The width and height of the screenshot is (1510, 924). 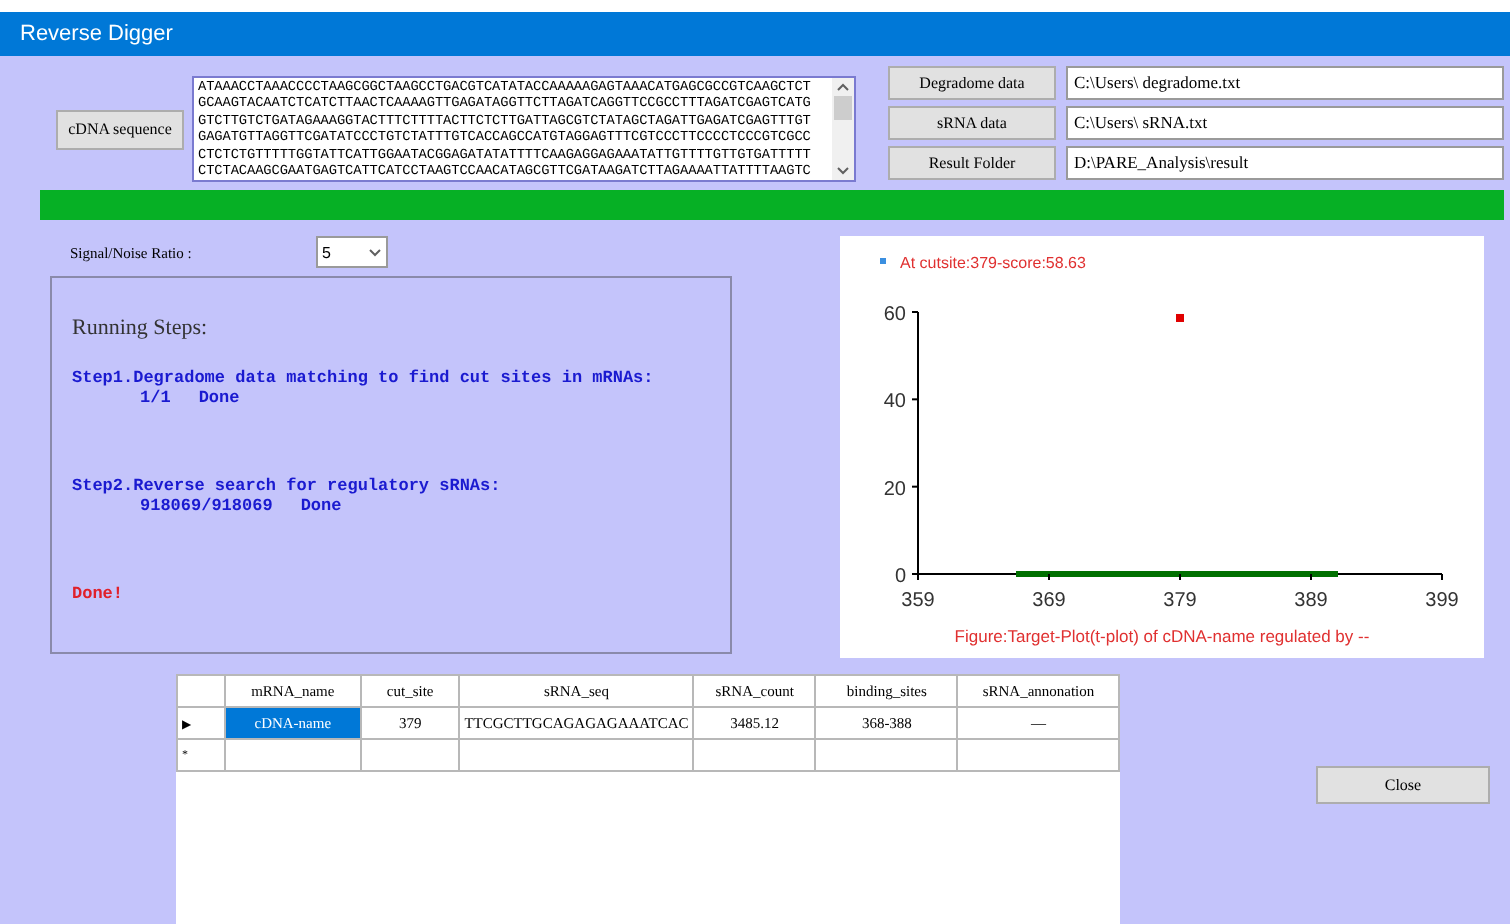 I want to click on done-message: Done!, so click(x=99, y=594).